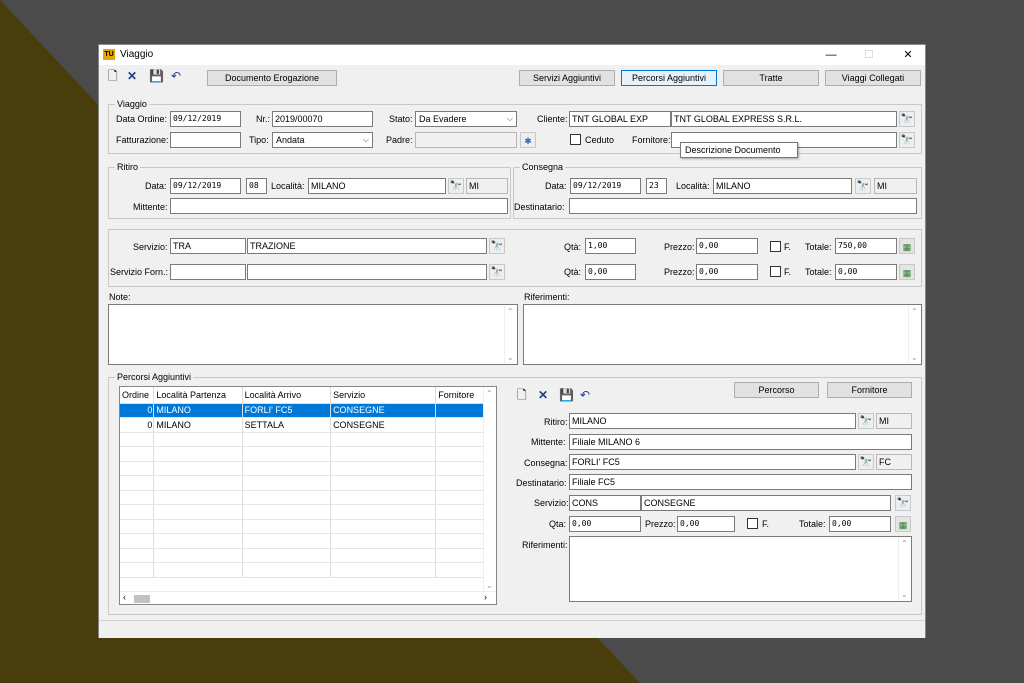 The image size is (1024, 683). Describe the element at coordinates (208, 246) in the screenshot. I see `servizio-code-field: TRA` at that location.